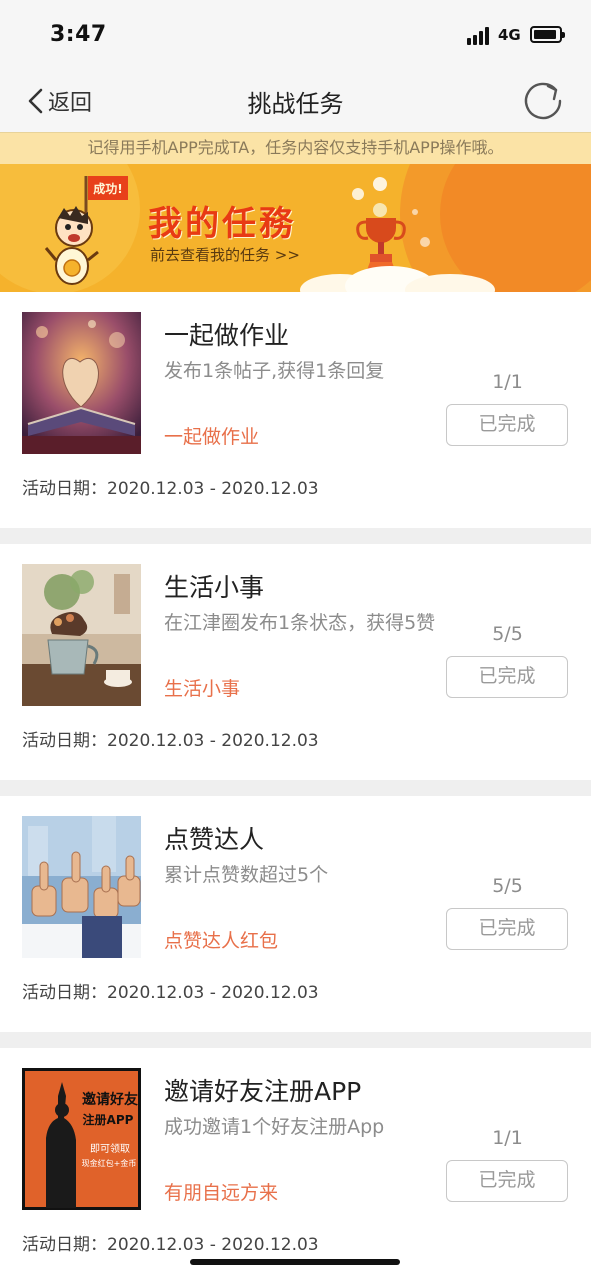 Image resolution: width=591 pixels, height=1279 pixels. I want to click on status-time: 3:47, so click(78, 34).